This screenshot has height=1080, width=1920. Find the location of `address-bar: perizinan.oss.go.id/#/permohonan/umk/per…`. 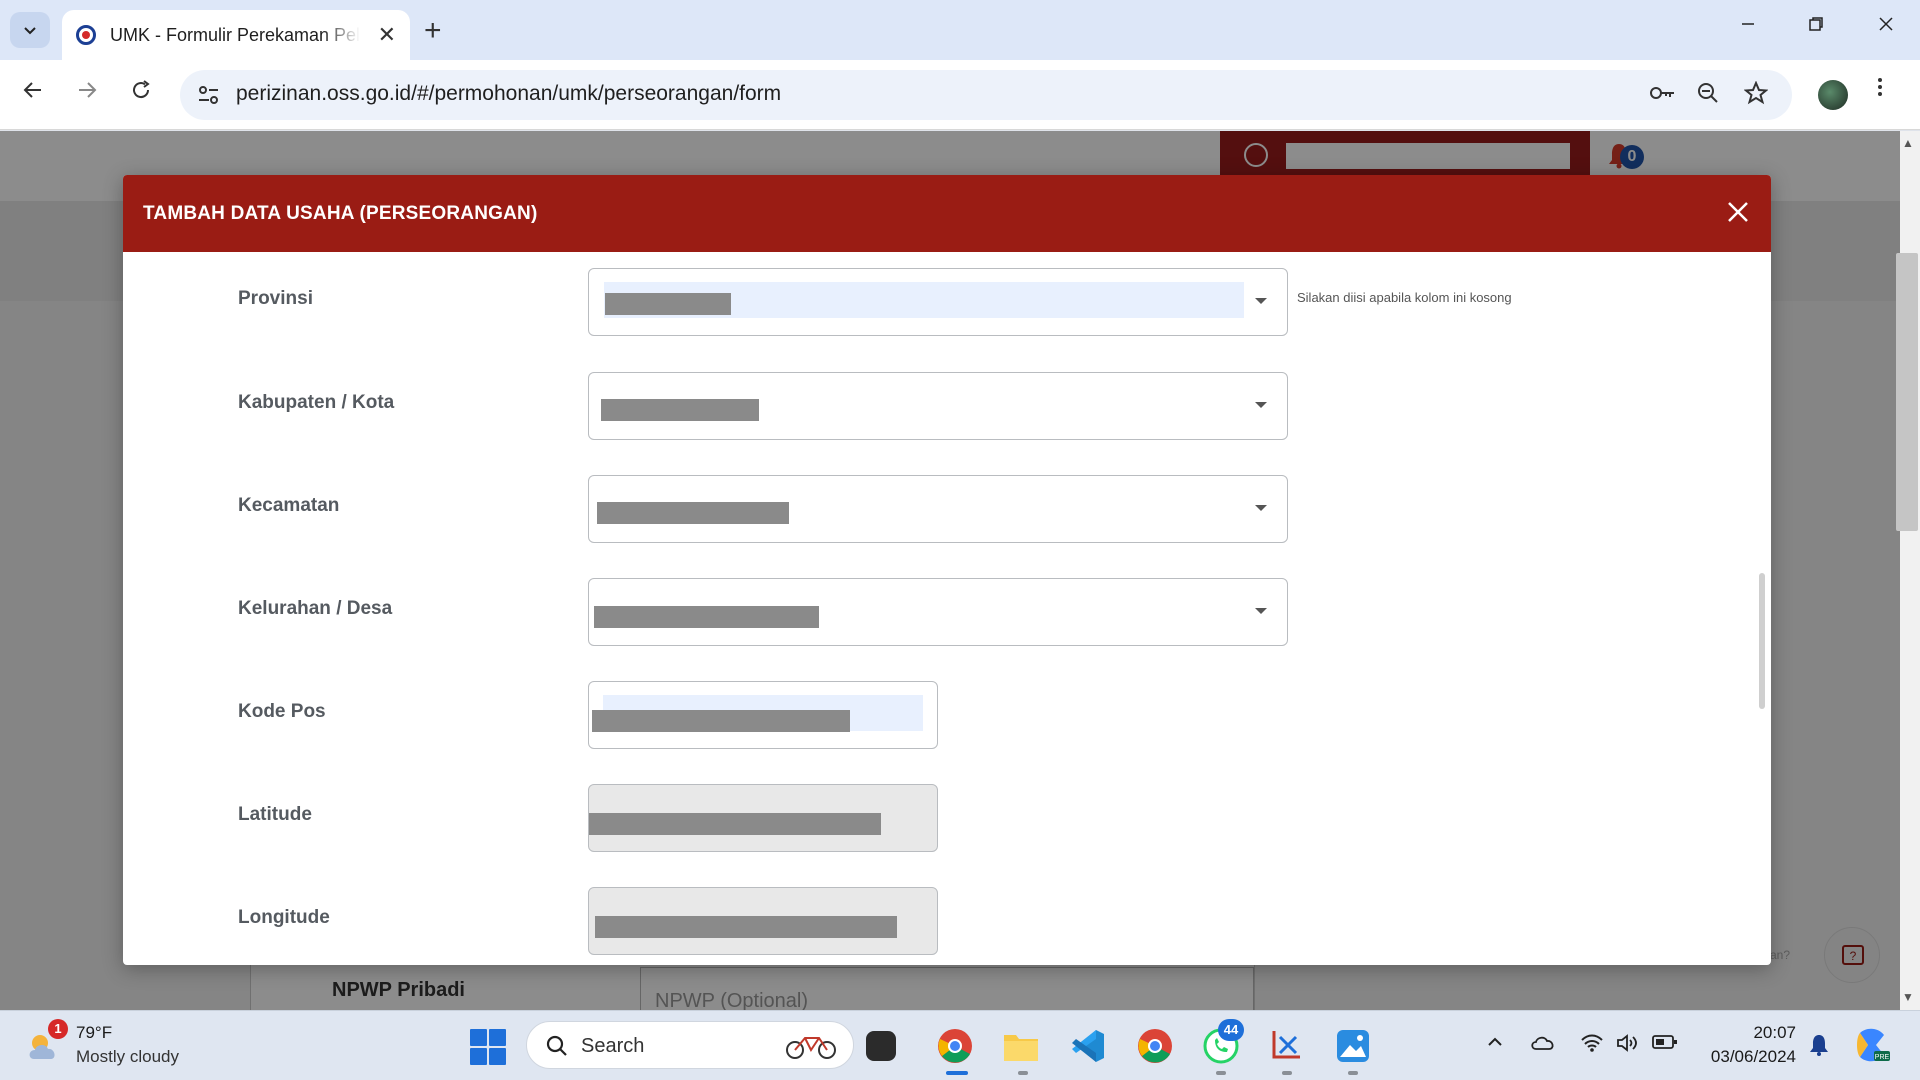

address-bar: perizinan.oss.go.id/#/permohonan/umk/per… is located at coordinates (986, 95).